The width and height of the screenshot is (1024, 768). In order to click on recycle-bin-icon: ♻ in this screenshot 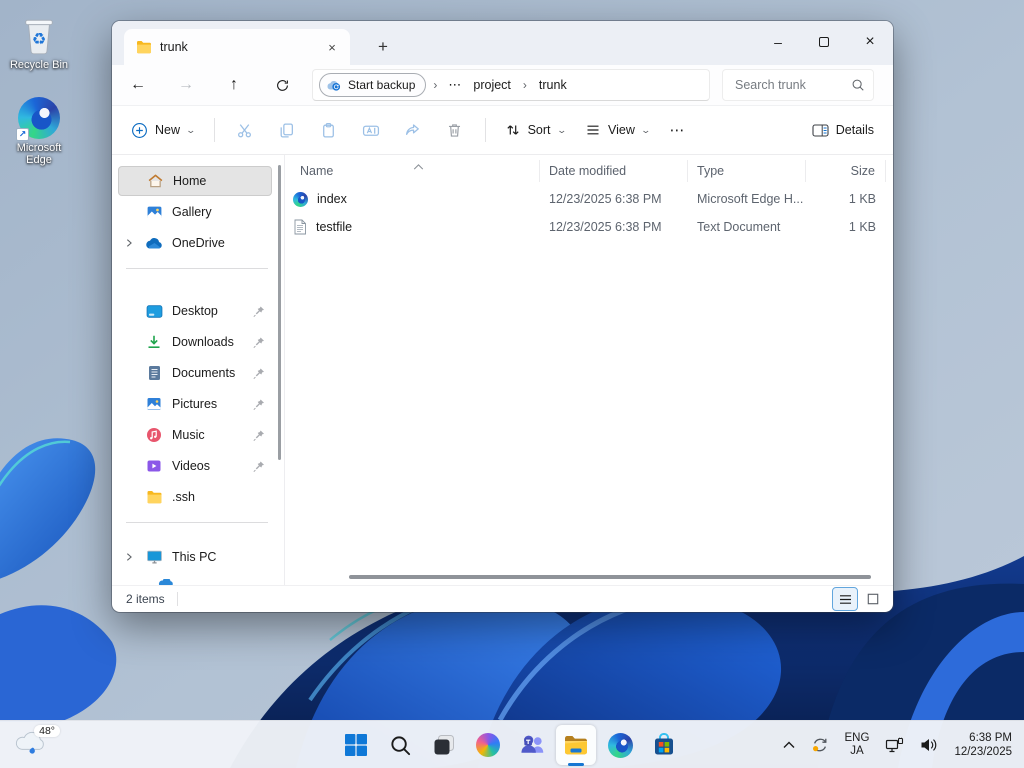, I will do `click(39, 37)`.